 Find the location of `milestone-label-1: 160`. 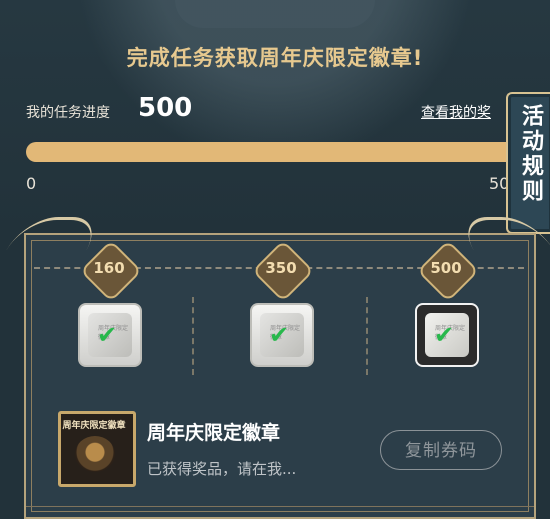

milestone-label-1: 160 is located at coordinates (109, 268).